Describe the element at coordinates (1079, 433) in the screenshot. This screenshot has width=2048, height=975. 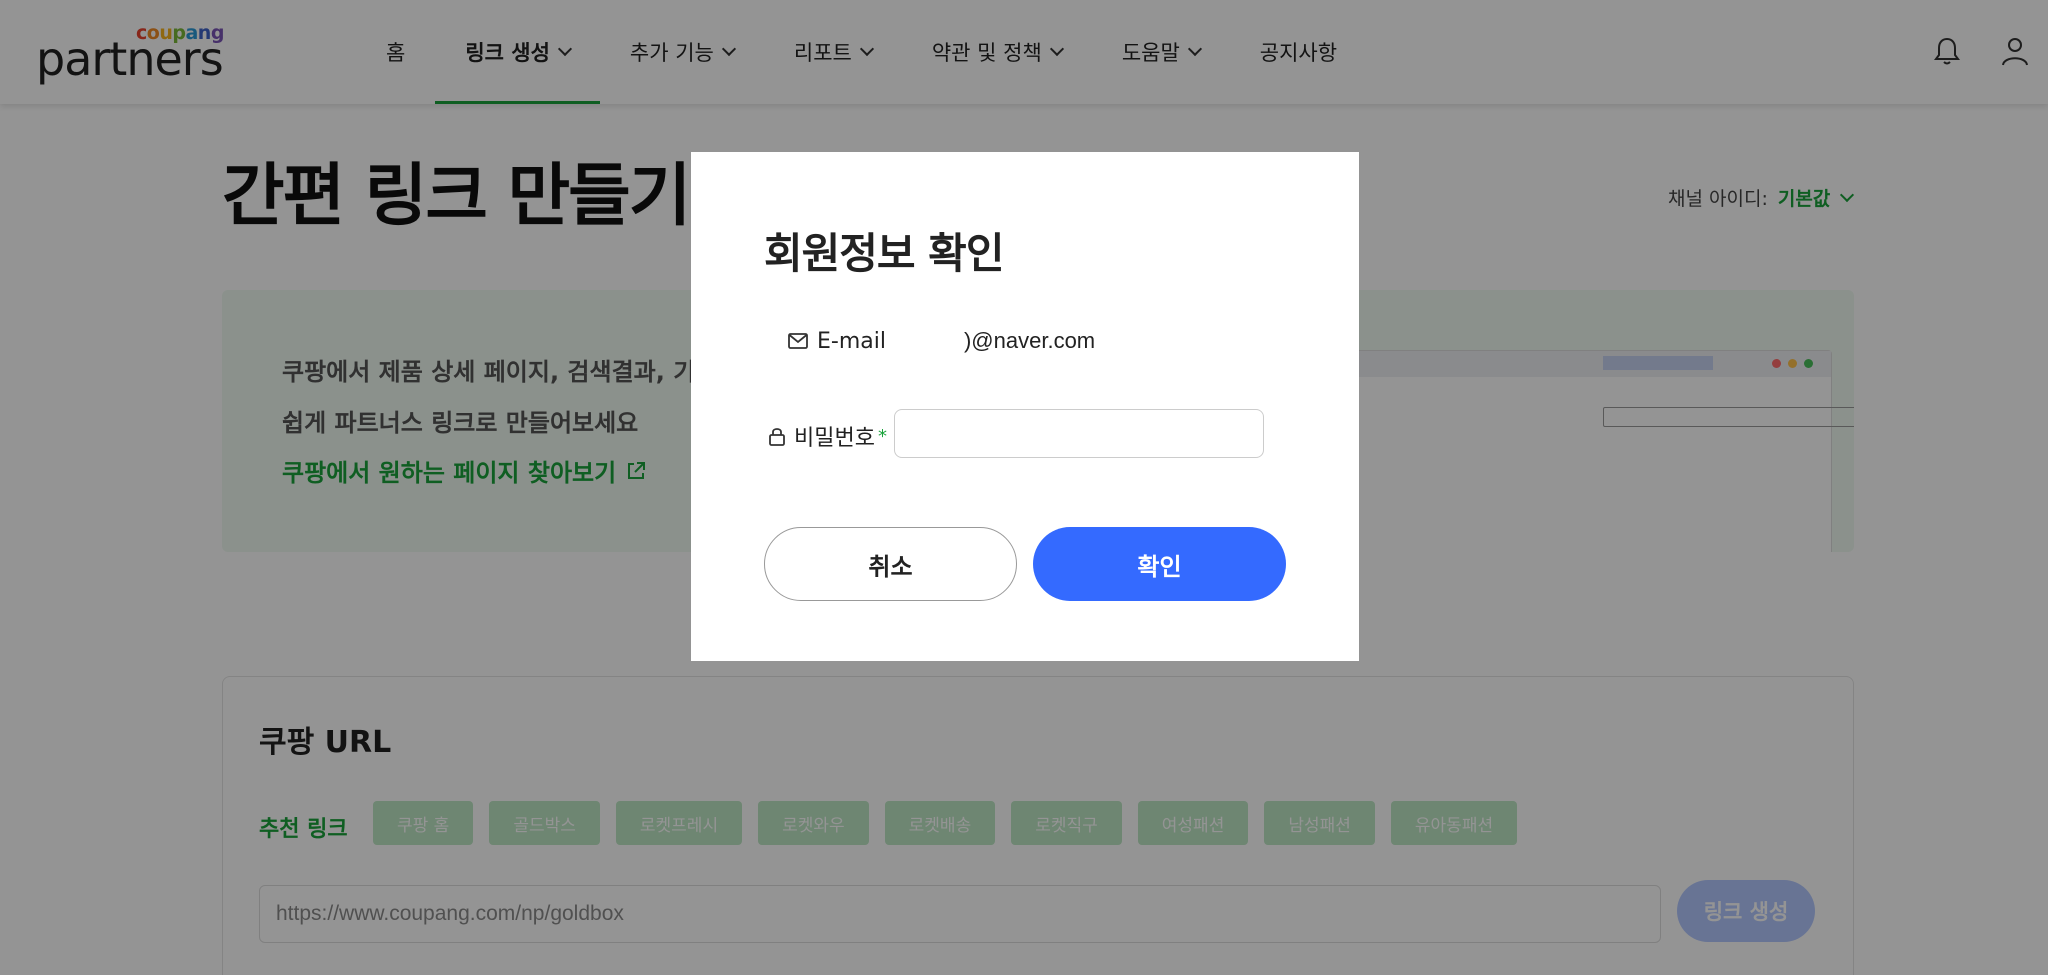
I see `password-input` at that location.